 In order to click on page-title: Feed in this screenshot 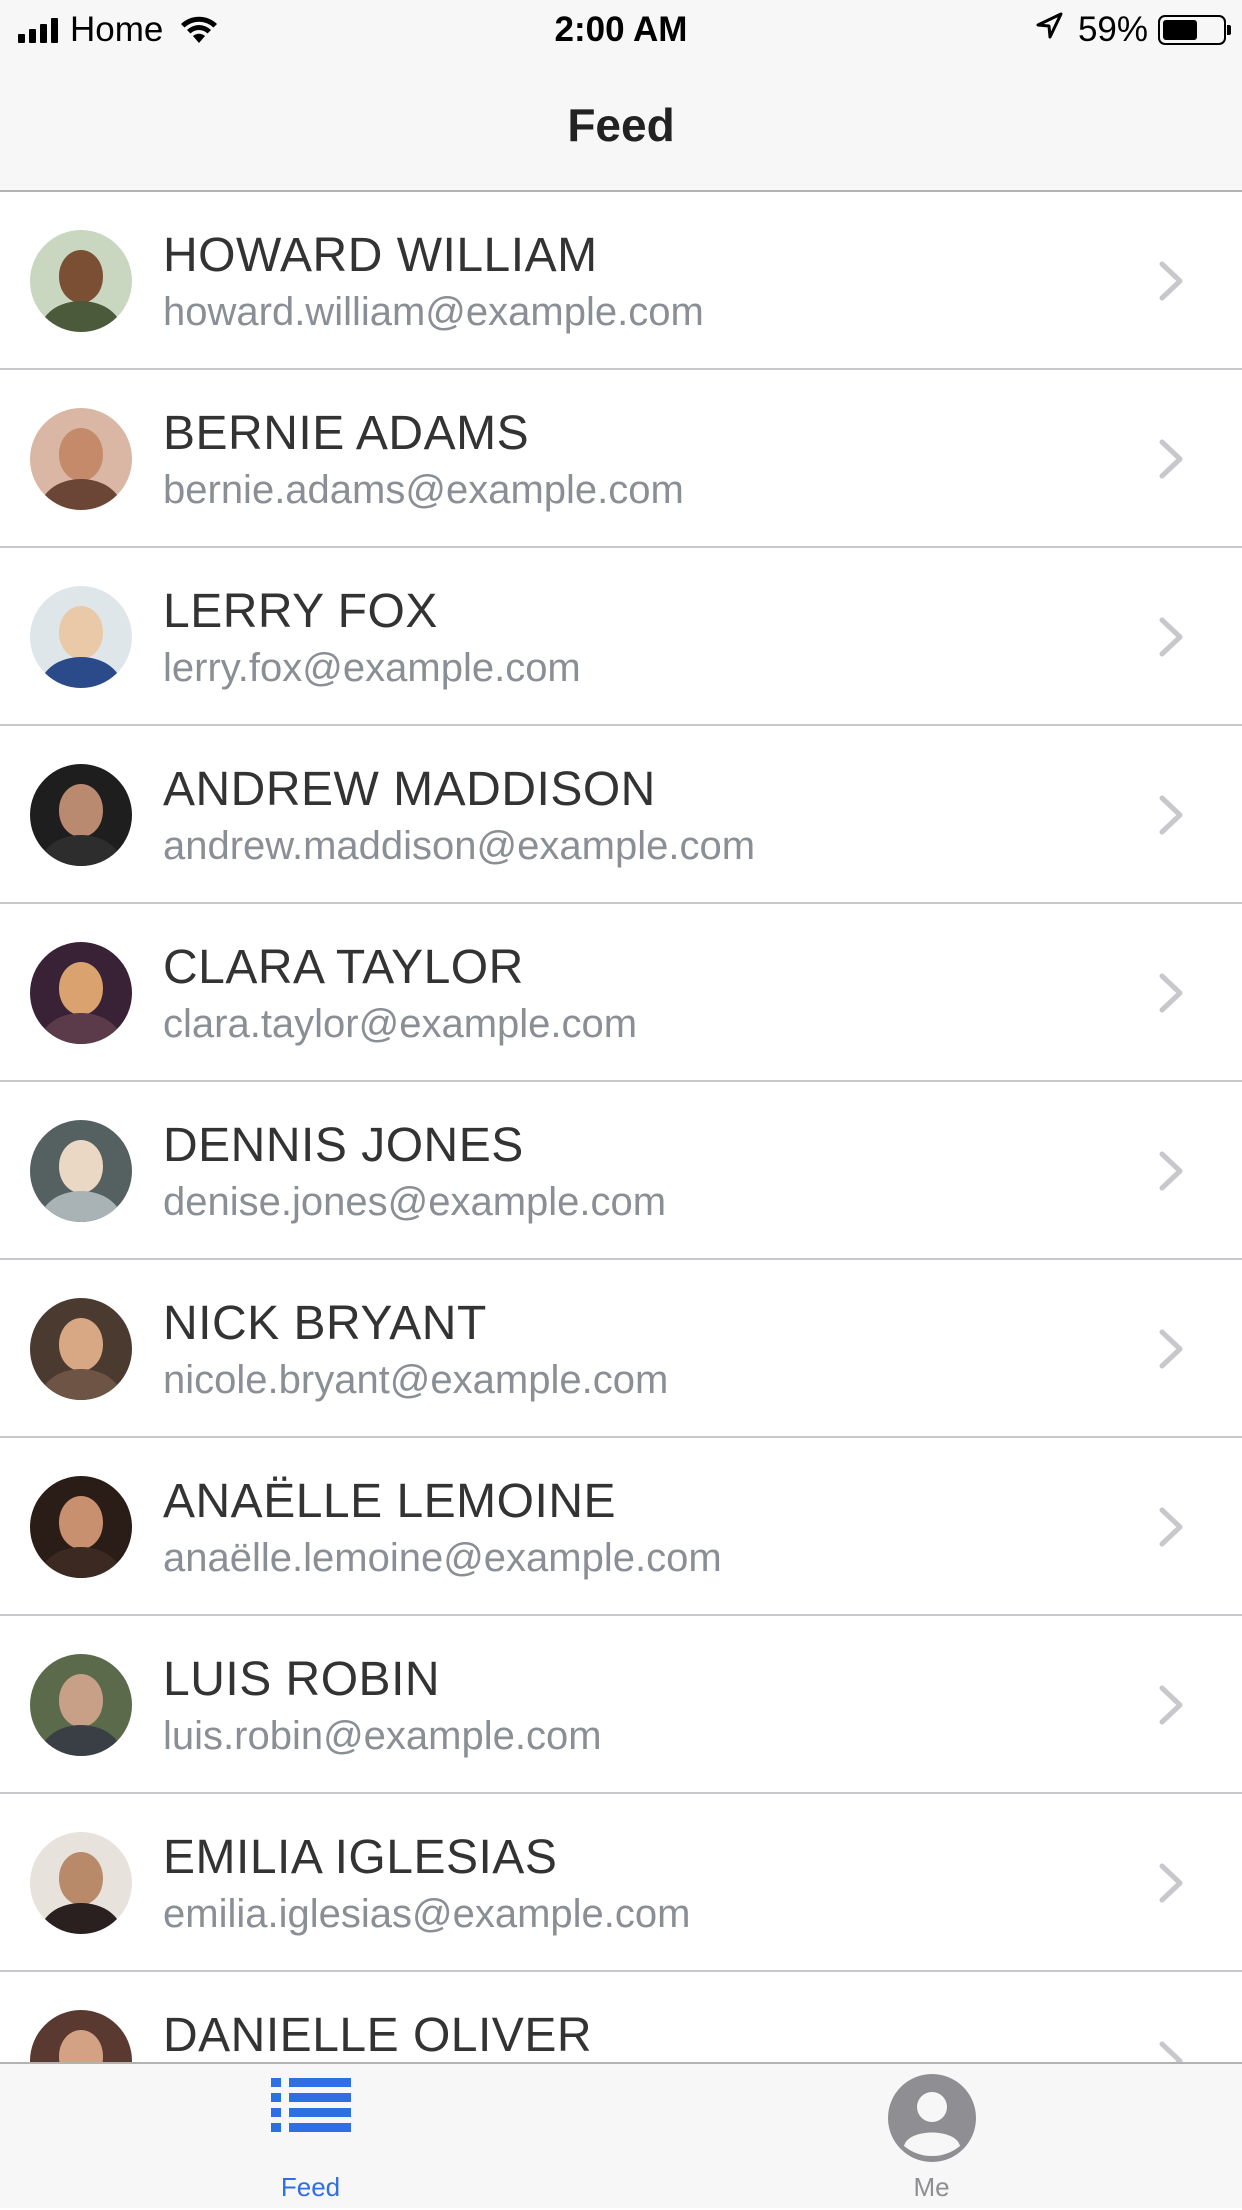, I will do `click(621, 125)`.